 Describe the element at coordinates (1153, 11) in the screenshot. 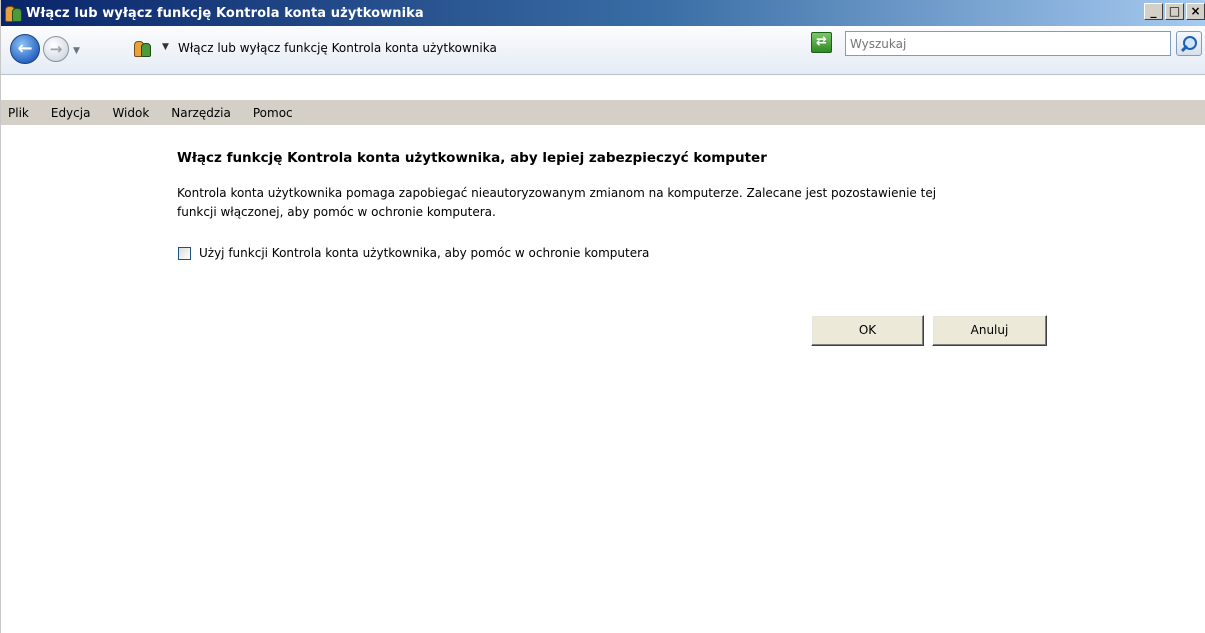

I see `minimize-button: _` at that location.